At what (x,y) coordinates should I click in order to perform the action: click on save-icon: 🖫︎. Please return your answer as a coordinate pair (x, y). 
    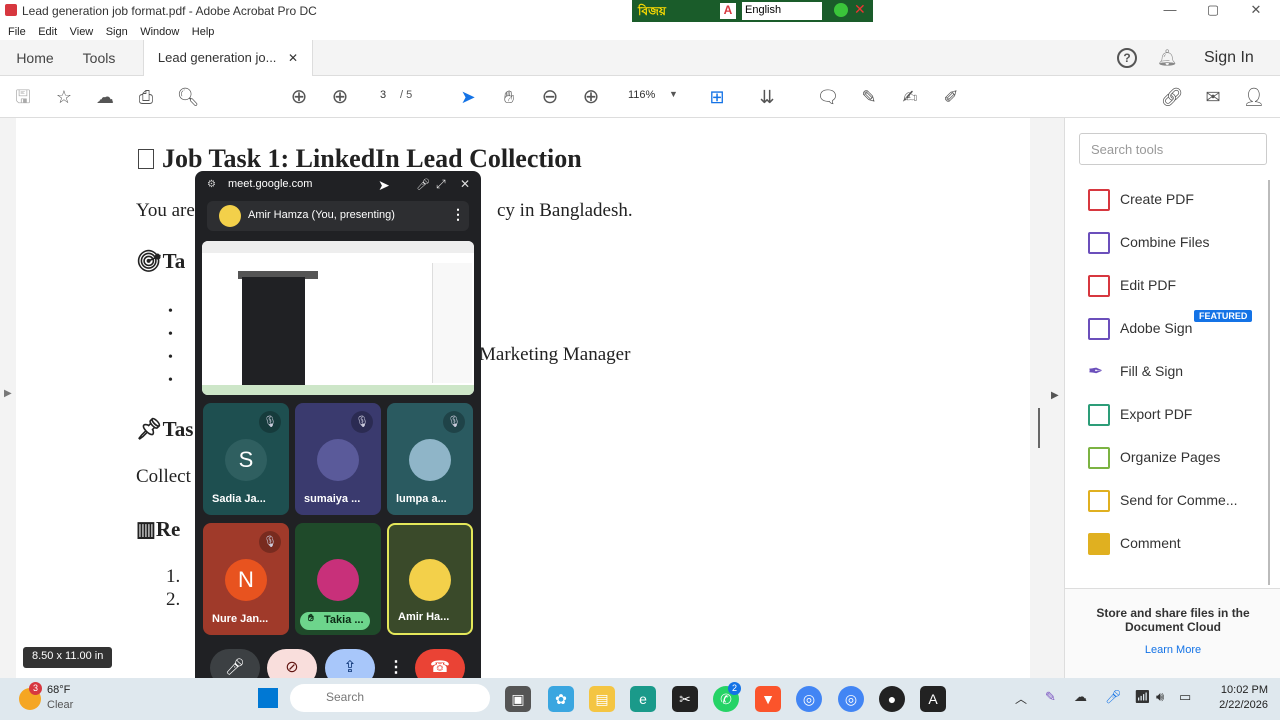
    Looking at the image, I should click on (23, 97).